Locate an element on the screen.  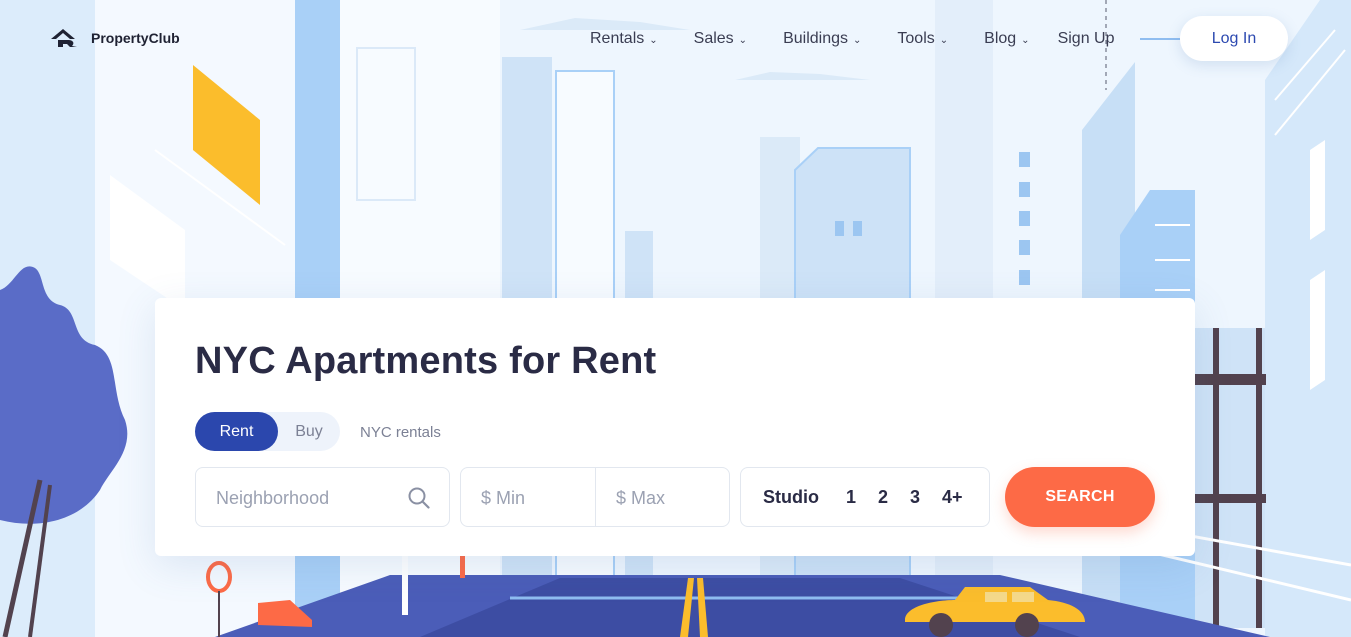
brand-logo: PropertyClub is located at coordinates (115, 38).